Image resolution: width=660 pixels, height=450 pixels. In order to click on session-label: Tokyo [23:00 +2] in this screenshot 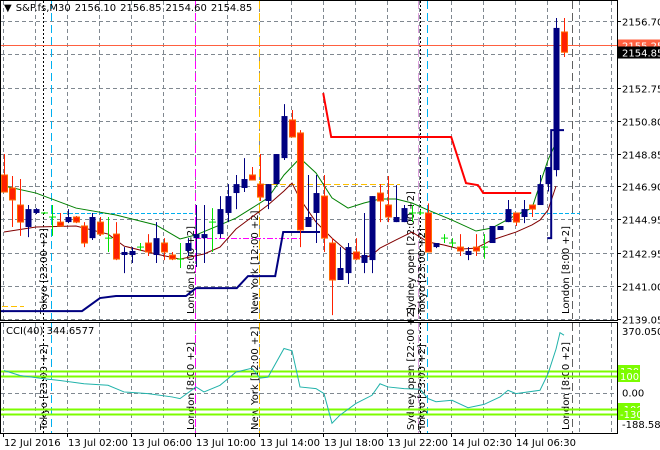, I will do `click(44, 271)`.